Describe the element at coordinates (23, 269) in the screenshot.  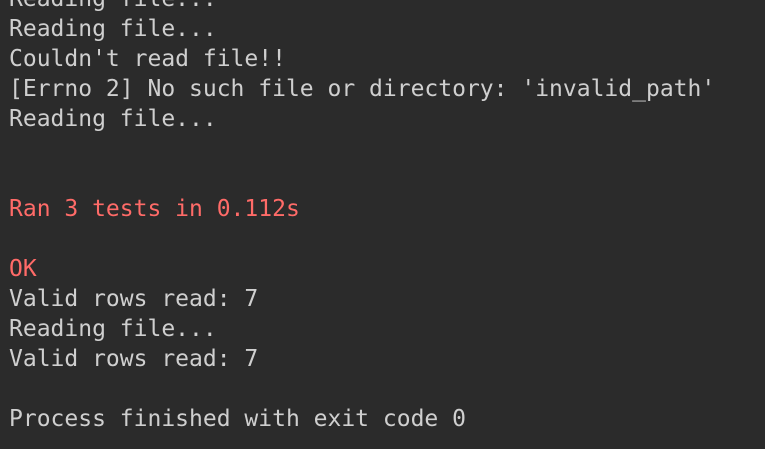
I see `console-line-stderr: OK` at that location.